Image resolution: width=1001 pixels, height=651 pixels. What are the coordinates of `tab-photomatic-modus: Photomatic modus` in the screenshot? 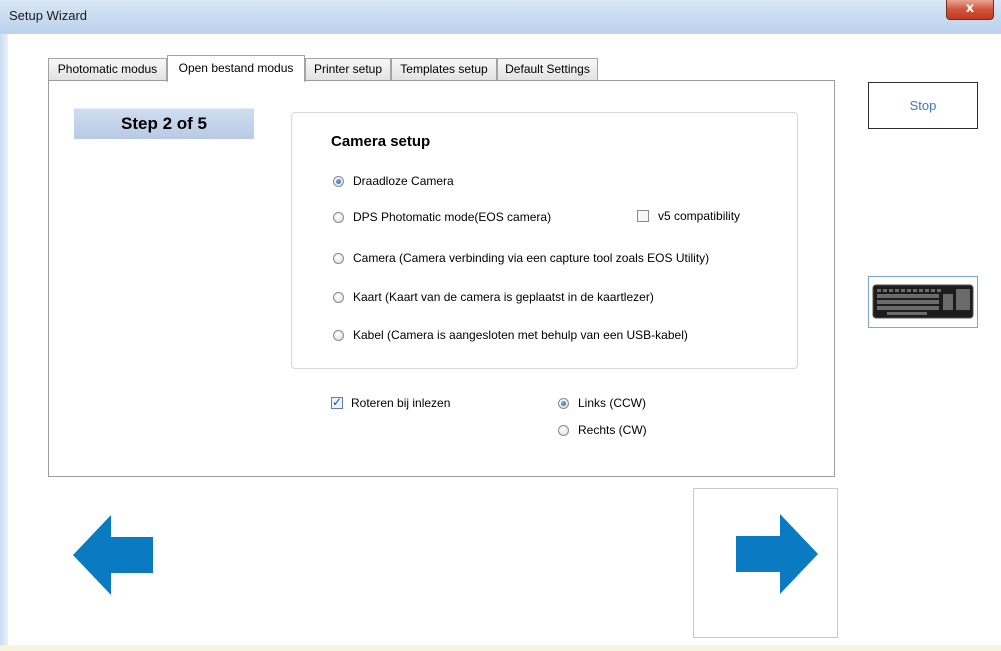 It's located at (107, 69).